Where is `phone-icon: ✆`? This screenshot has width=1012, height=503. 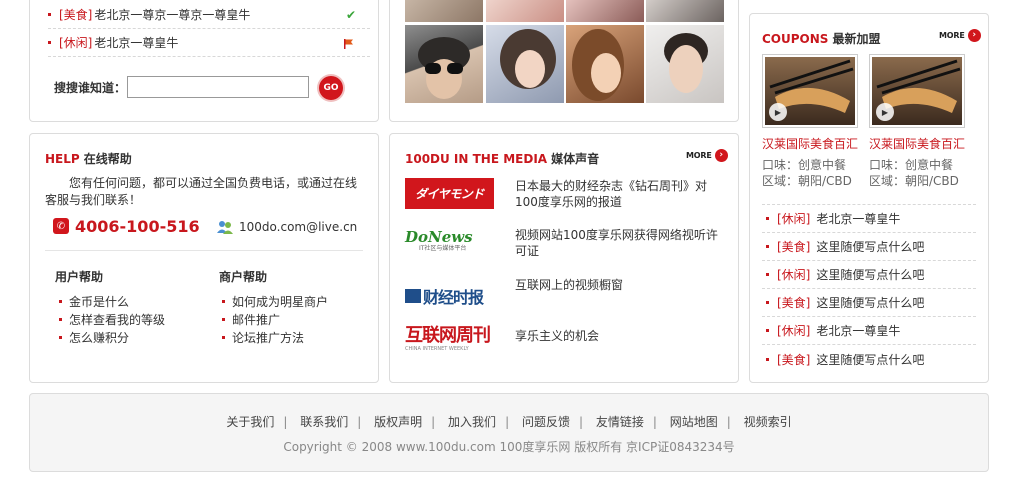
phone-icon: ✆ is located at coordinates (61, 226).